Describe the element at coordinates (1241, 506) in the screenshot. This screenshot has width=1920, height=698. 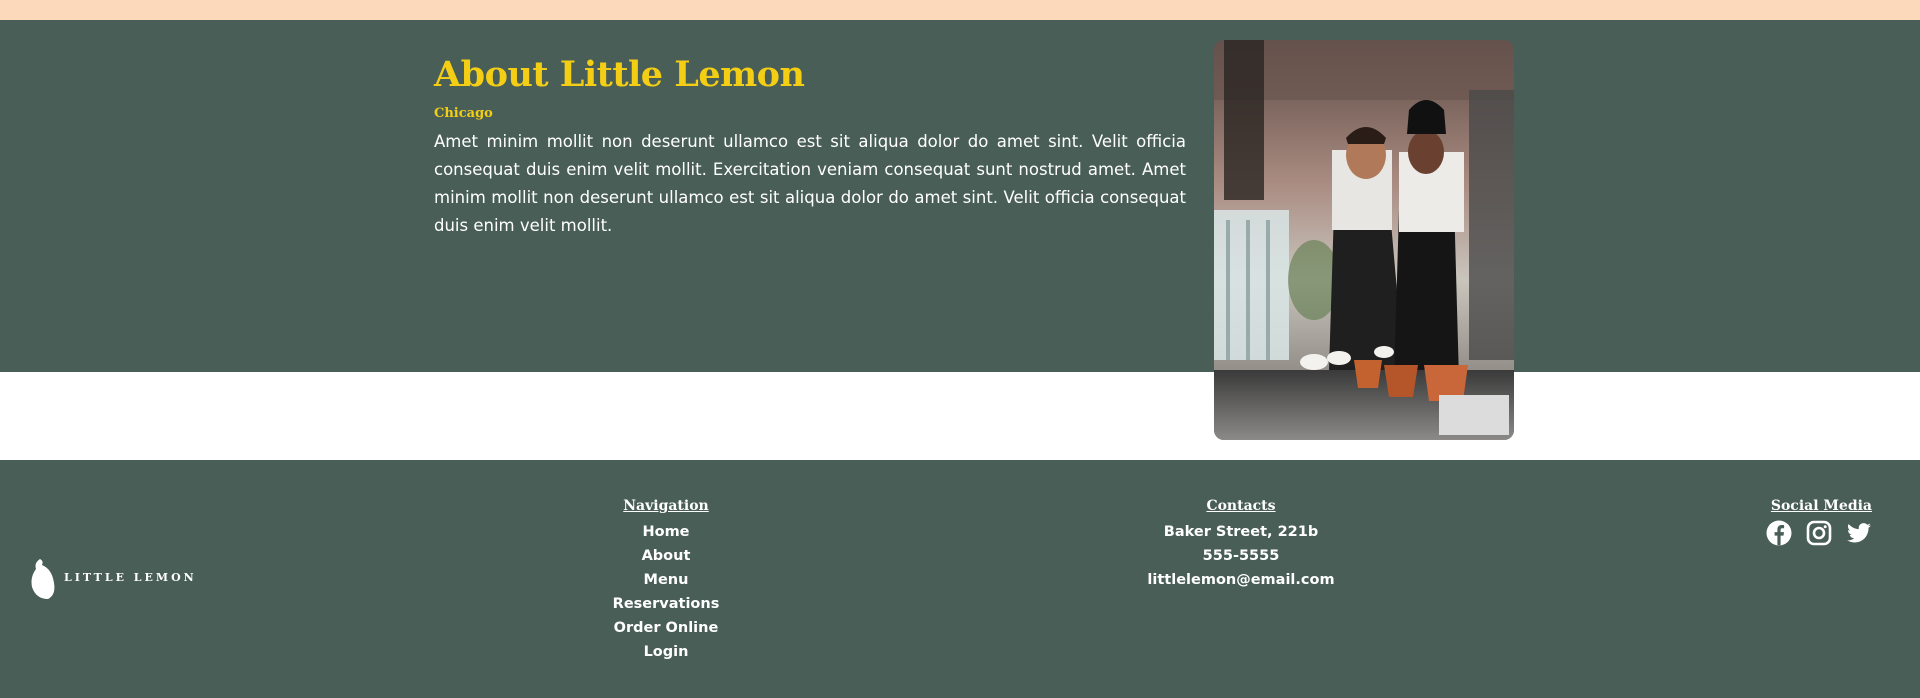
I see `contacts-heading: Contacts` at that location.